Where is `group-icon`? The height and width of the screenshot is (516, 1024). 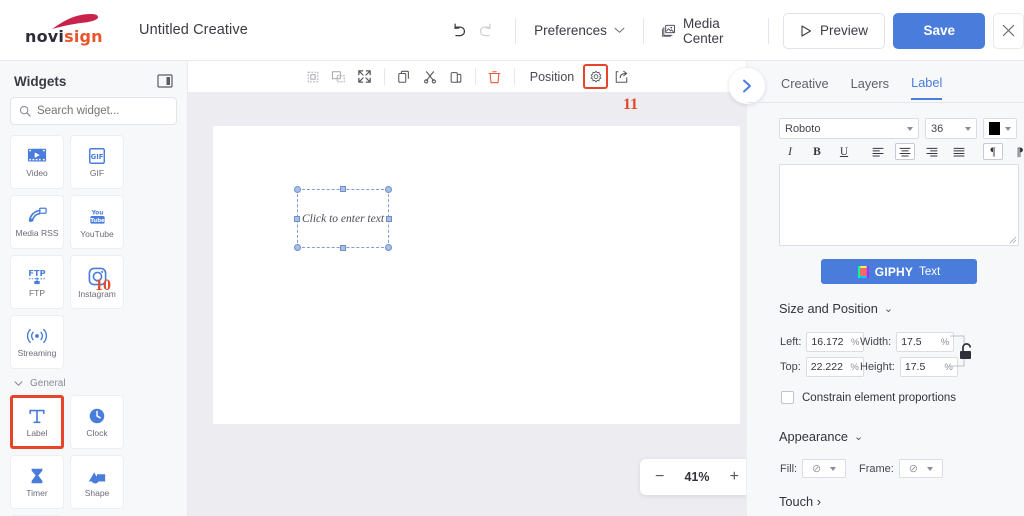 group-icon is located at coordinates (312, 76).